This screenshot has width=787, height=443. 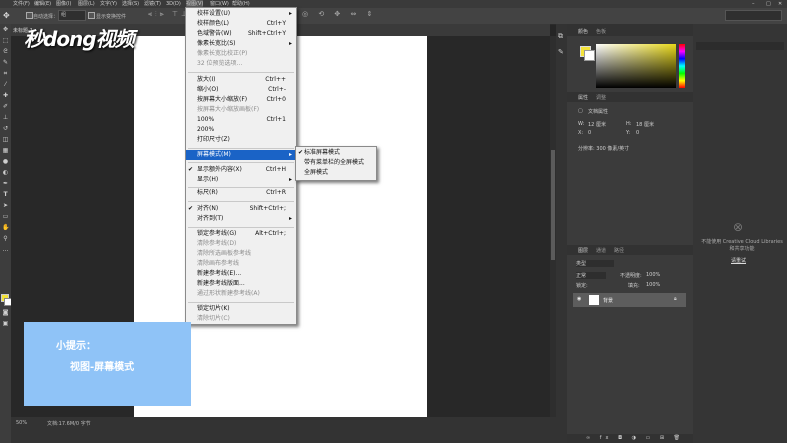 What do you see at coordinates (5, 206) in the screenshot?
I see `path-select-tool-icon: ➤` at bounding box center [5, 206].